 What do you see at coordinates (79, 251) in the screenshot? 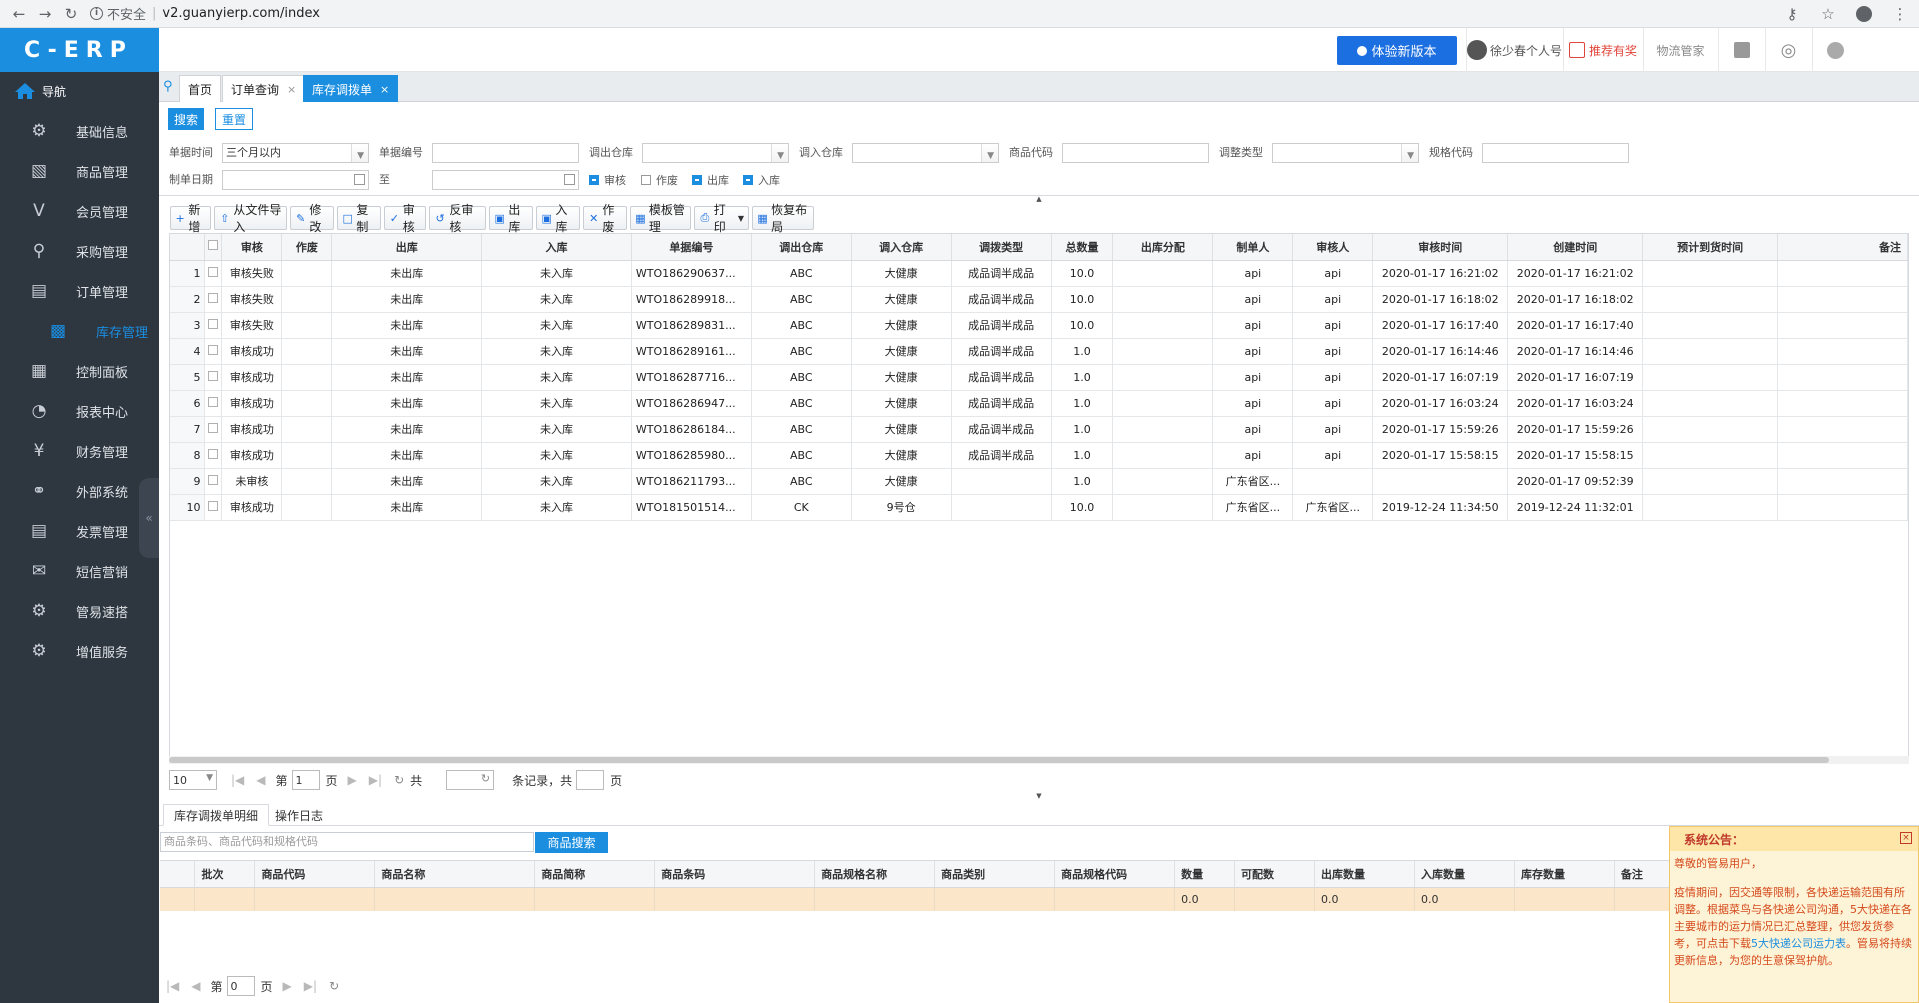
I see `sidebar-item-3: ⚲ 采购管理` at bounding box center [79, 251].